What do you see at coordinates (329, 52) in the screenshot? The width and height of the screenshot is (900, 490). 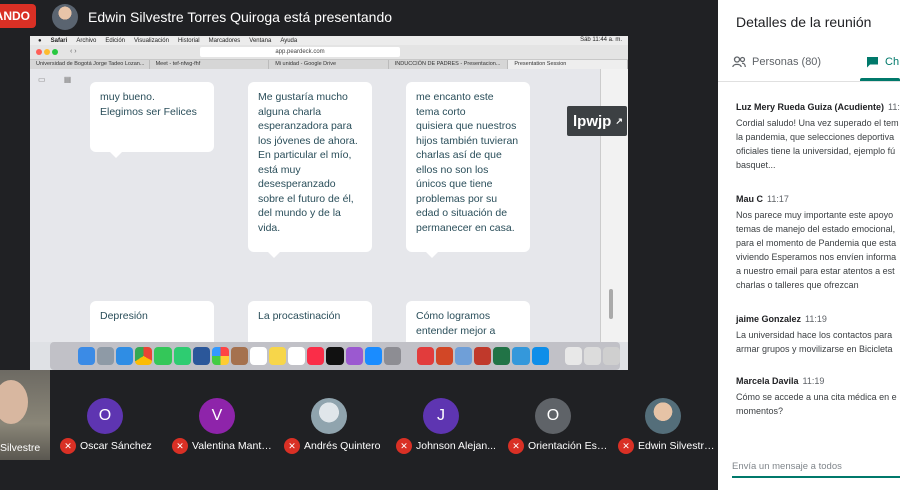 I see `safari-toolbar: ‹ › app.peardeck.com` at bounding box center [329, 52].